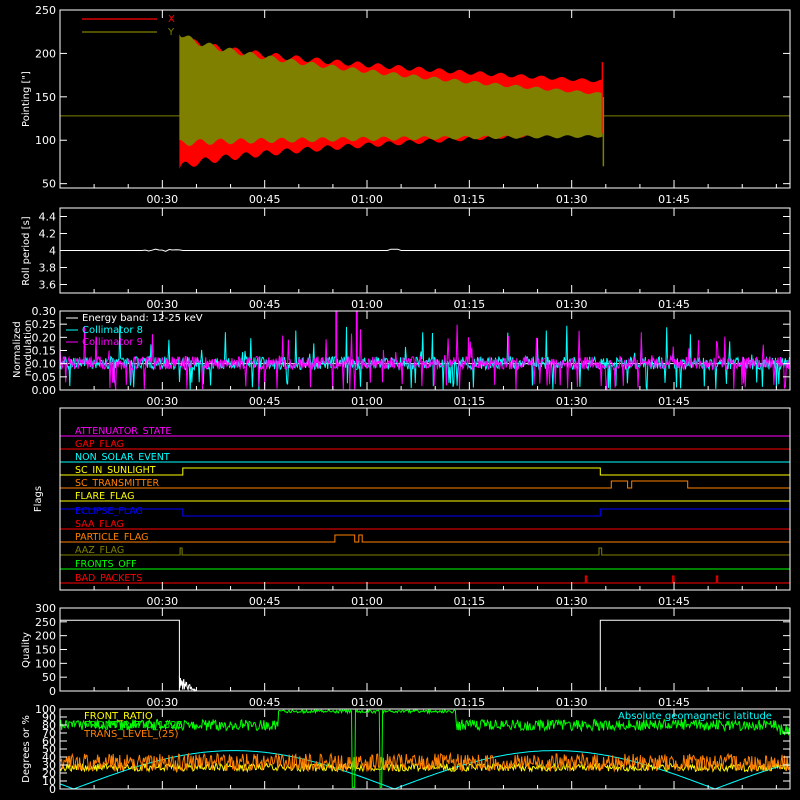 This screenshot has height=800, width=800. What do you see at coordinates (45, 10) in the screenshot?
I see `pointing-ytick-label: 250` at bounding box center [45, 10].